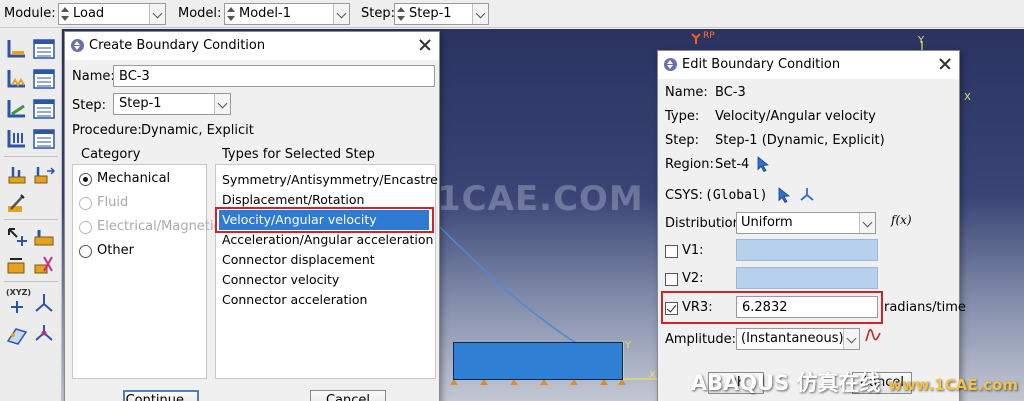 The width and height of the screenshot is (1024, 401). What do you see at coordinates (85, 227) in the screenshot?
I see `radio-electrical-magnetic` at bounding box center [85, 227].